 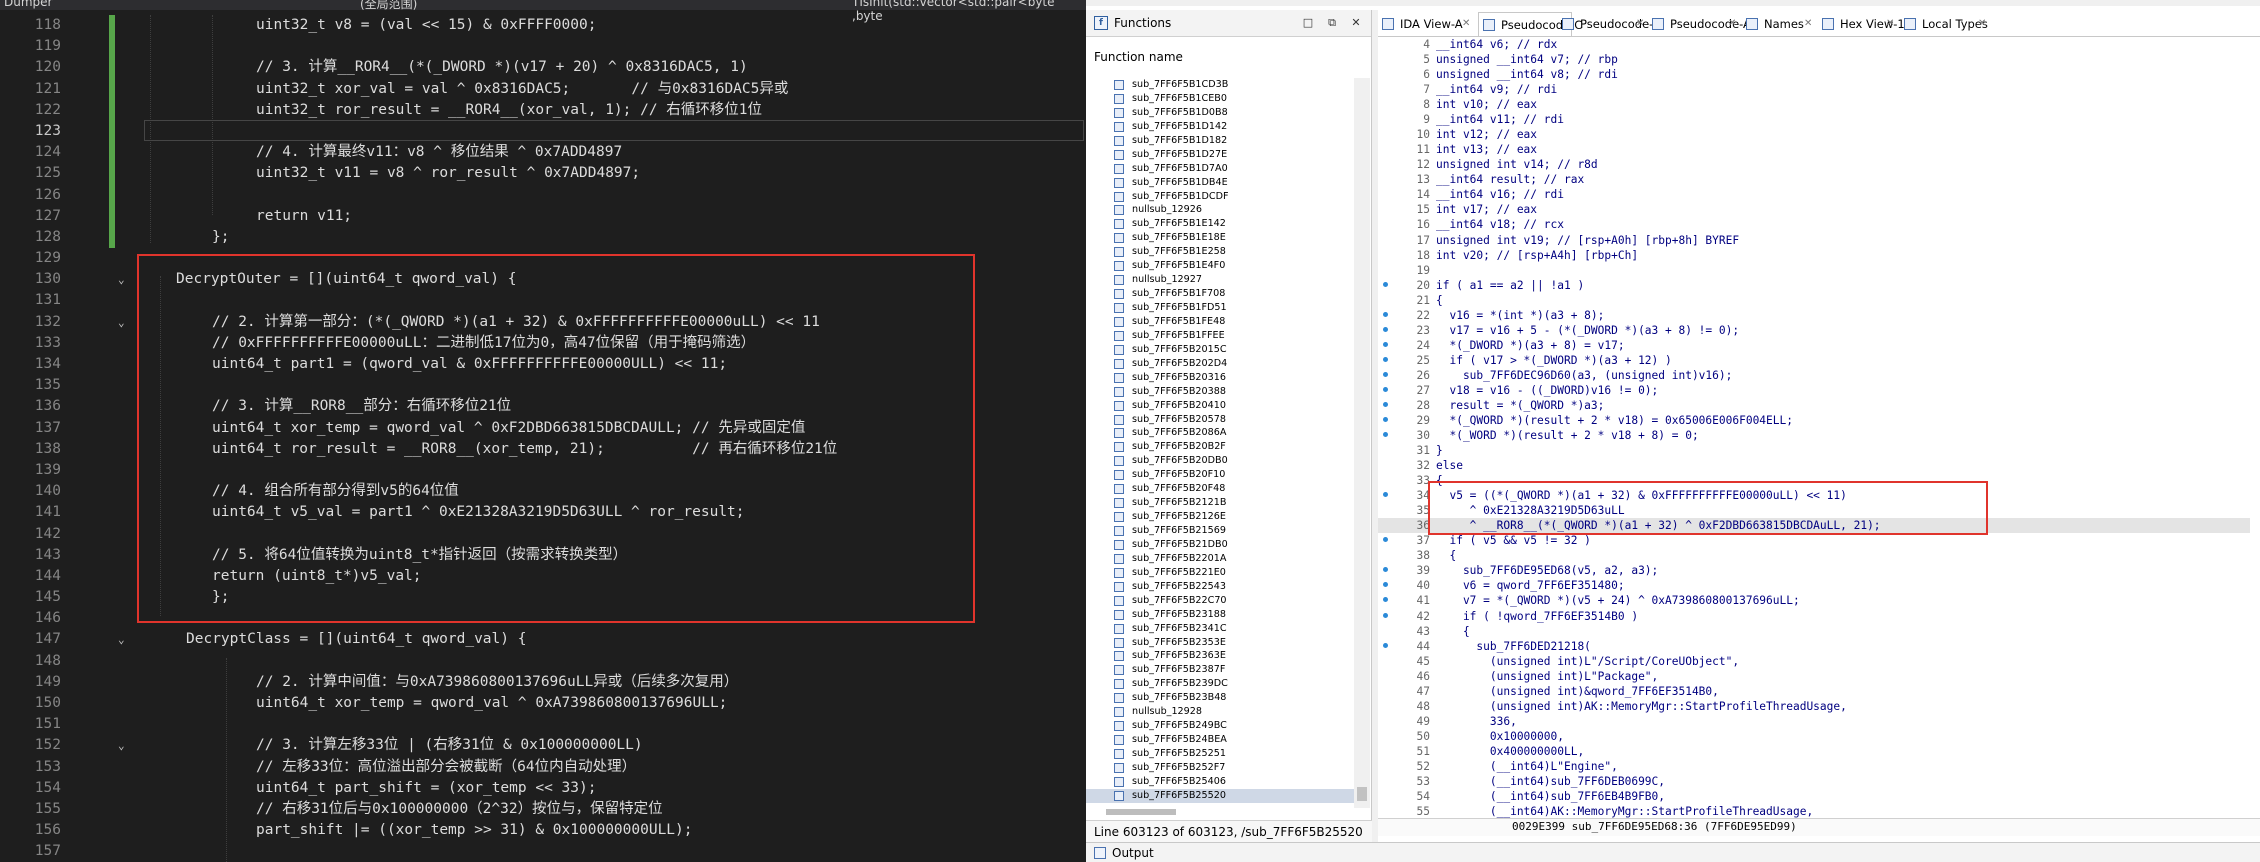 I want to click on pseudocode-line: 22 v16 = *(int *)(a3 + 8);, so click(x=1814, y=315).